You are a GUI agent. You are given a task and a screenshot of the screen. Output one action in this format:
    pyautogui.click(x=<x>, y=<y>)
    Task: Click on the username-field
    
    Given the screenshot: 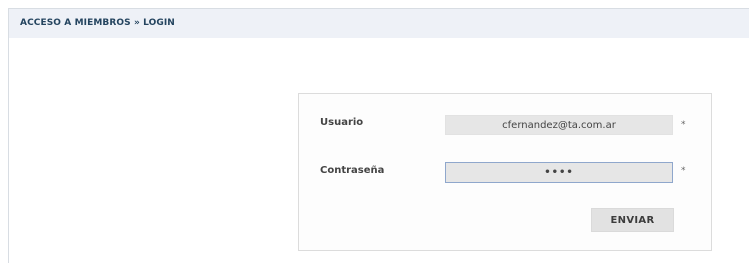 What is the action you would take?
    pyautogui.click(x=559, y=125)
    